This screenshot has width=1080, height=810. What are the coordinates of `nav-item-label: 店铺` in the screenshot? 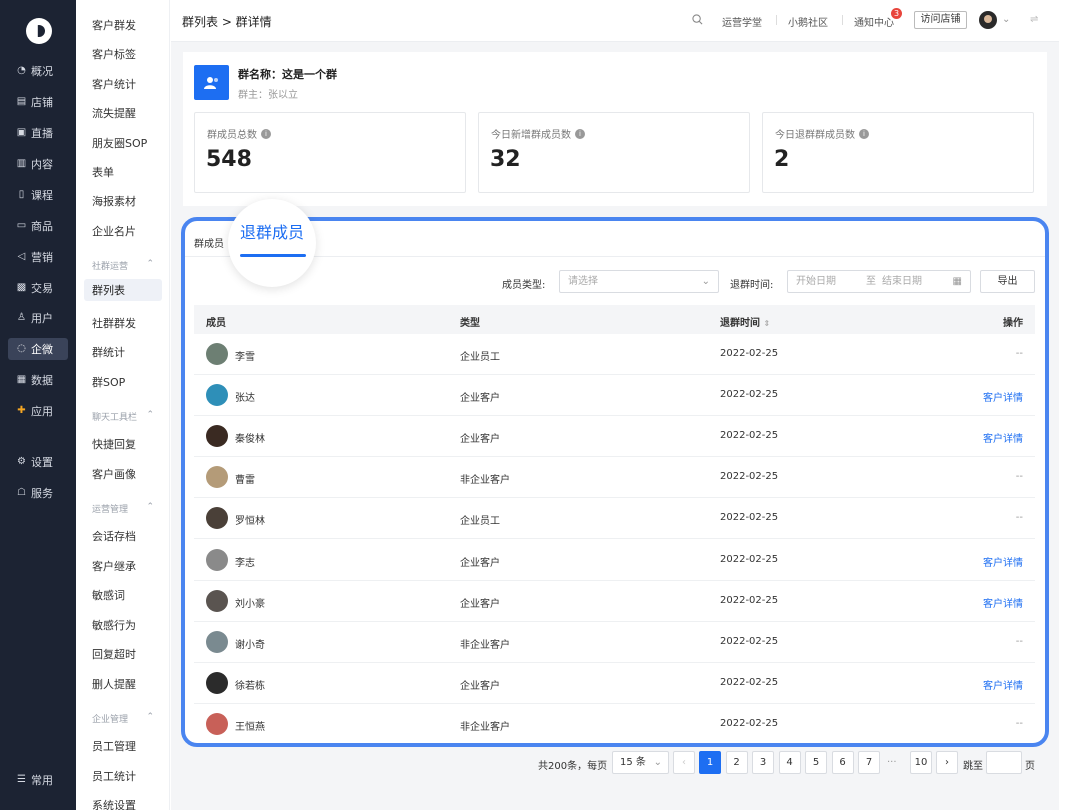 It's located at (42, 102).